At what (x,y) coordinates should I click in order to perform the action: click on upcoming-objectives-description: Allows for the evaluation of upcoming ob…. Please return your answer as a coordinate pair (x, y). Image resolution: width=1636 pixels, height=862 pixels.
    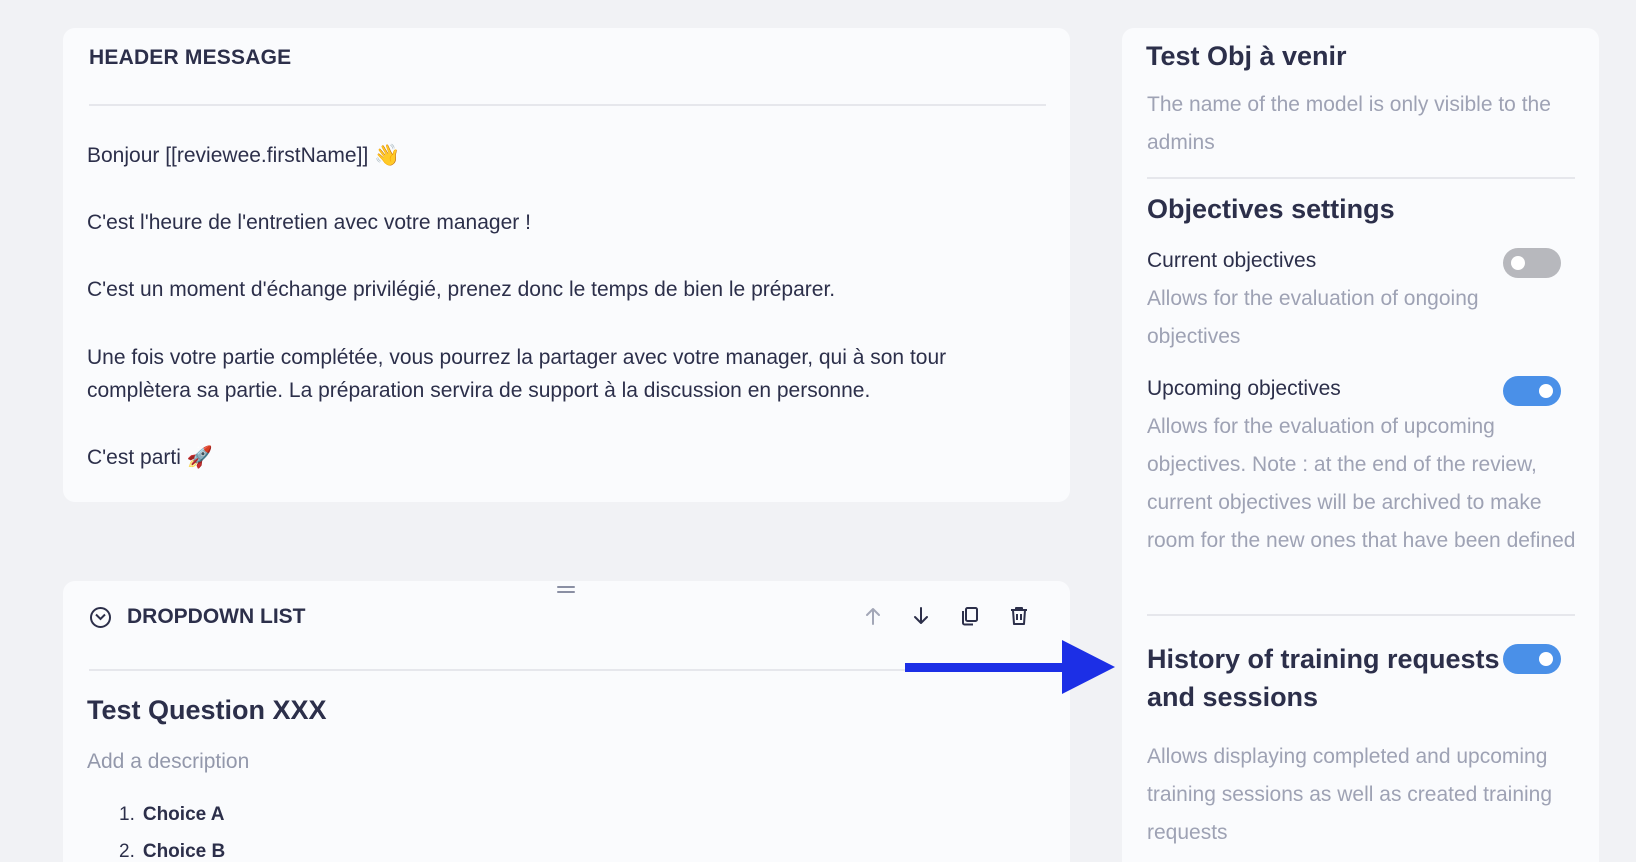
    Looking at the image, I should click on (1361, 483).